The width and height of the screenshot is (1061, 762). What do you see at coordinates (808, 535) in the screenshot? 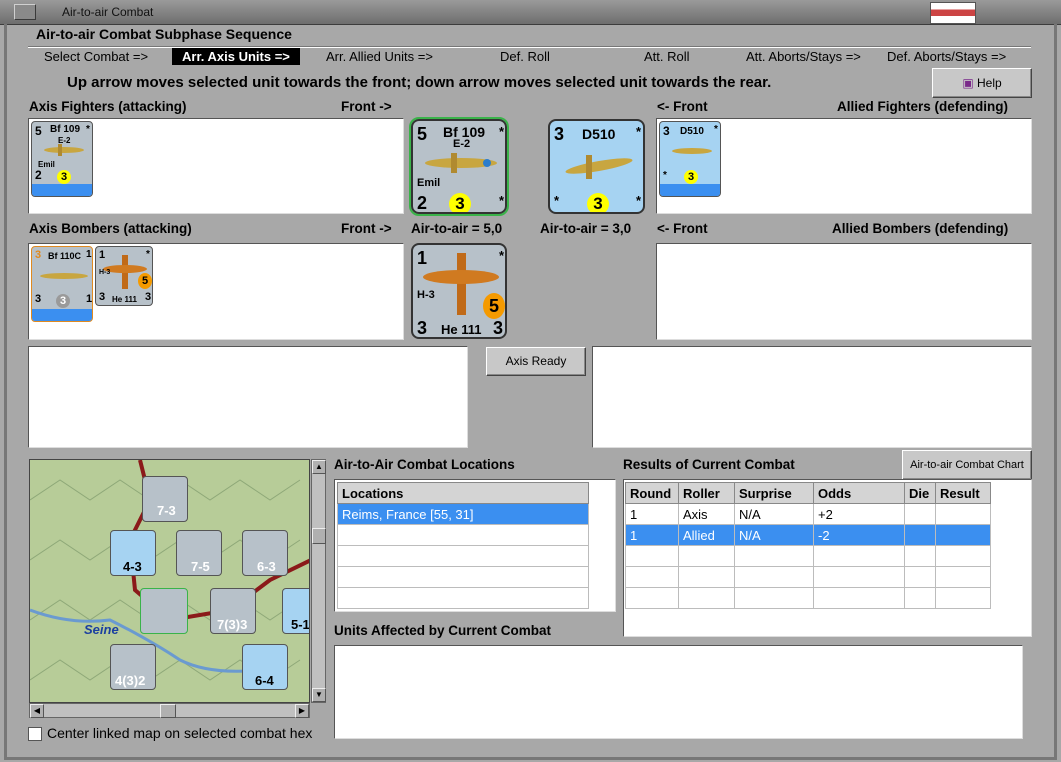
I see `results-row-selected: 1 Allied N/A -2` at bounding box center [808, 535].